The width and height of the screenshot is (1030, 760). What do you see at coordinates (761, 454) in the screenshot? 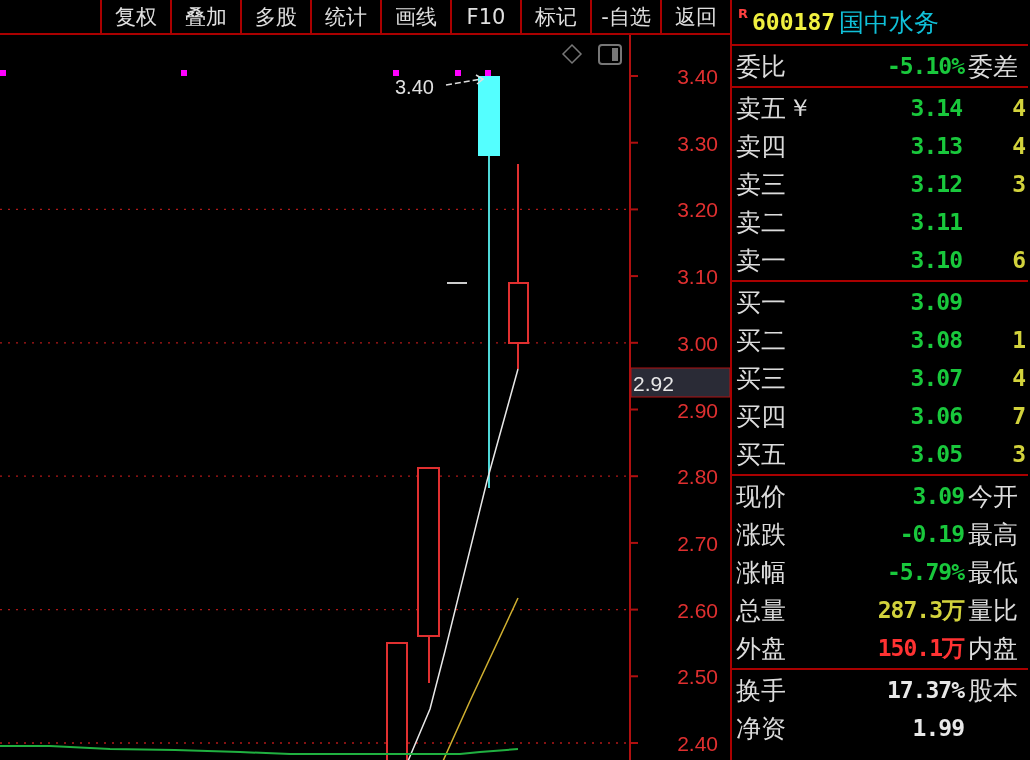
I see `order-label: 买五` at bounding box center [761, 454].